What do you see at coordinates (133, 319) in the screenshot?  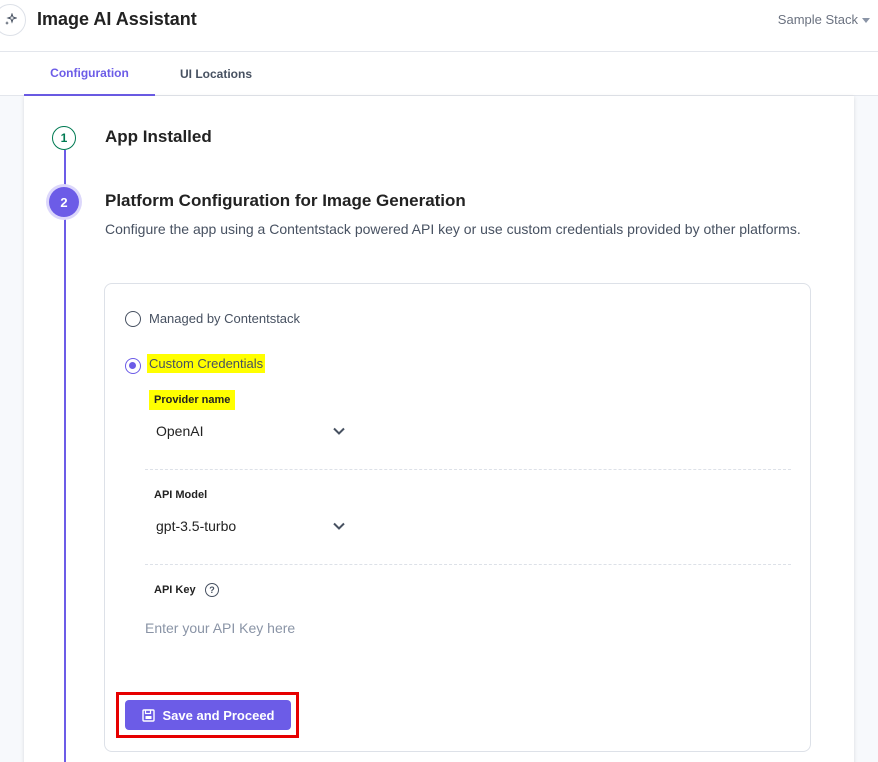 I see `radio-managed-by-contentstack` at bounding box center [133, 319].